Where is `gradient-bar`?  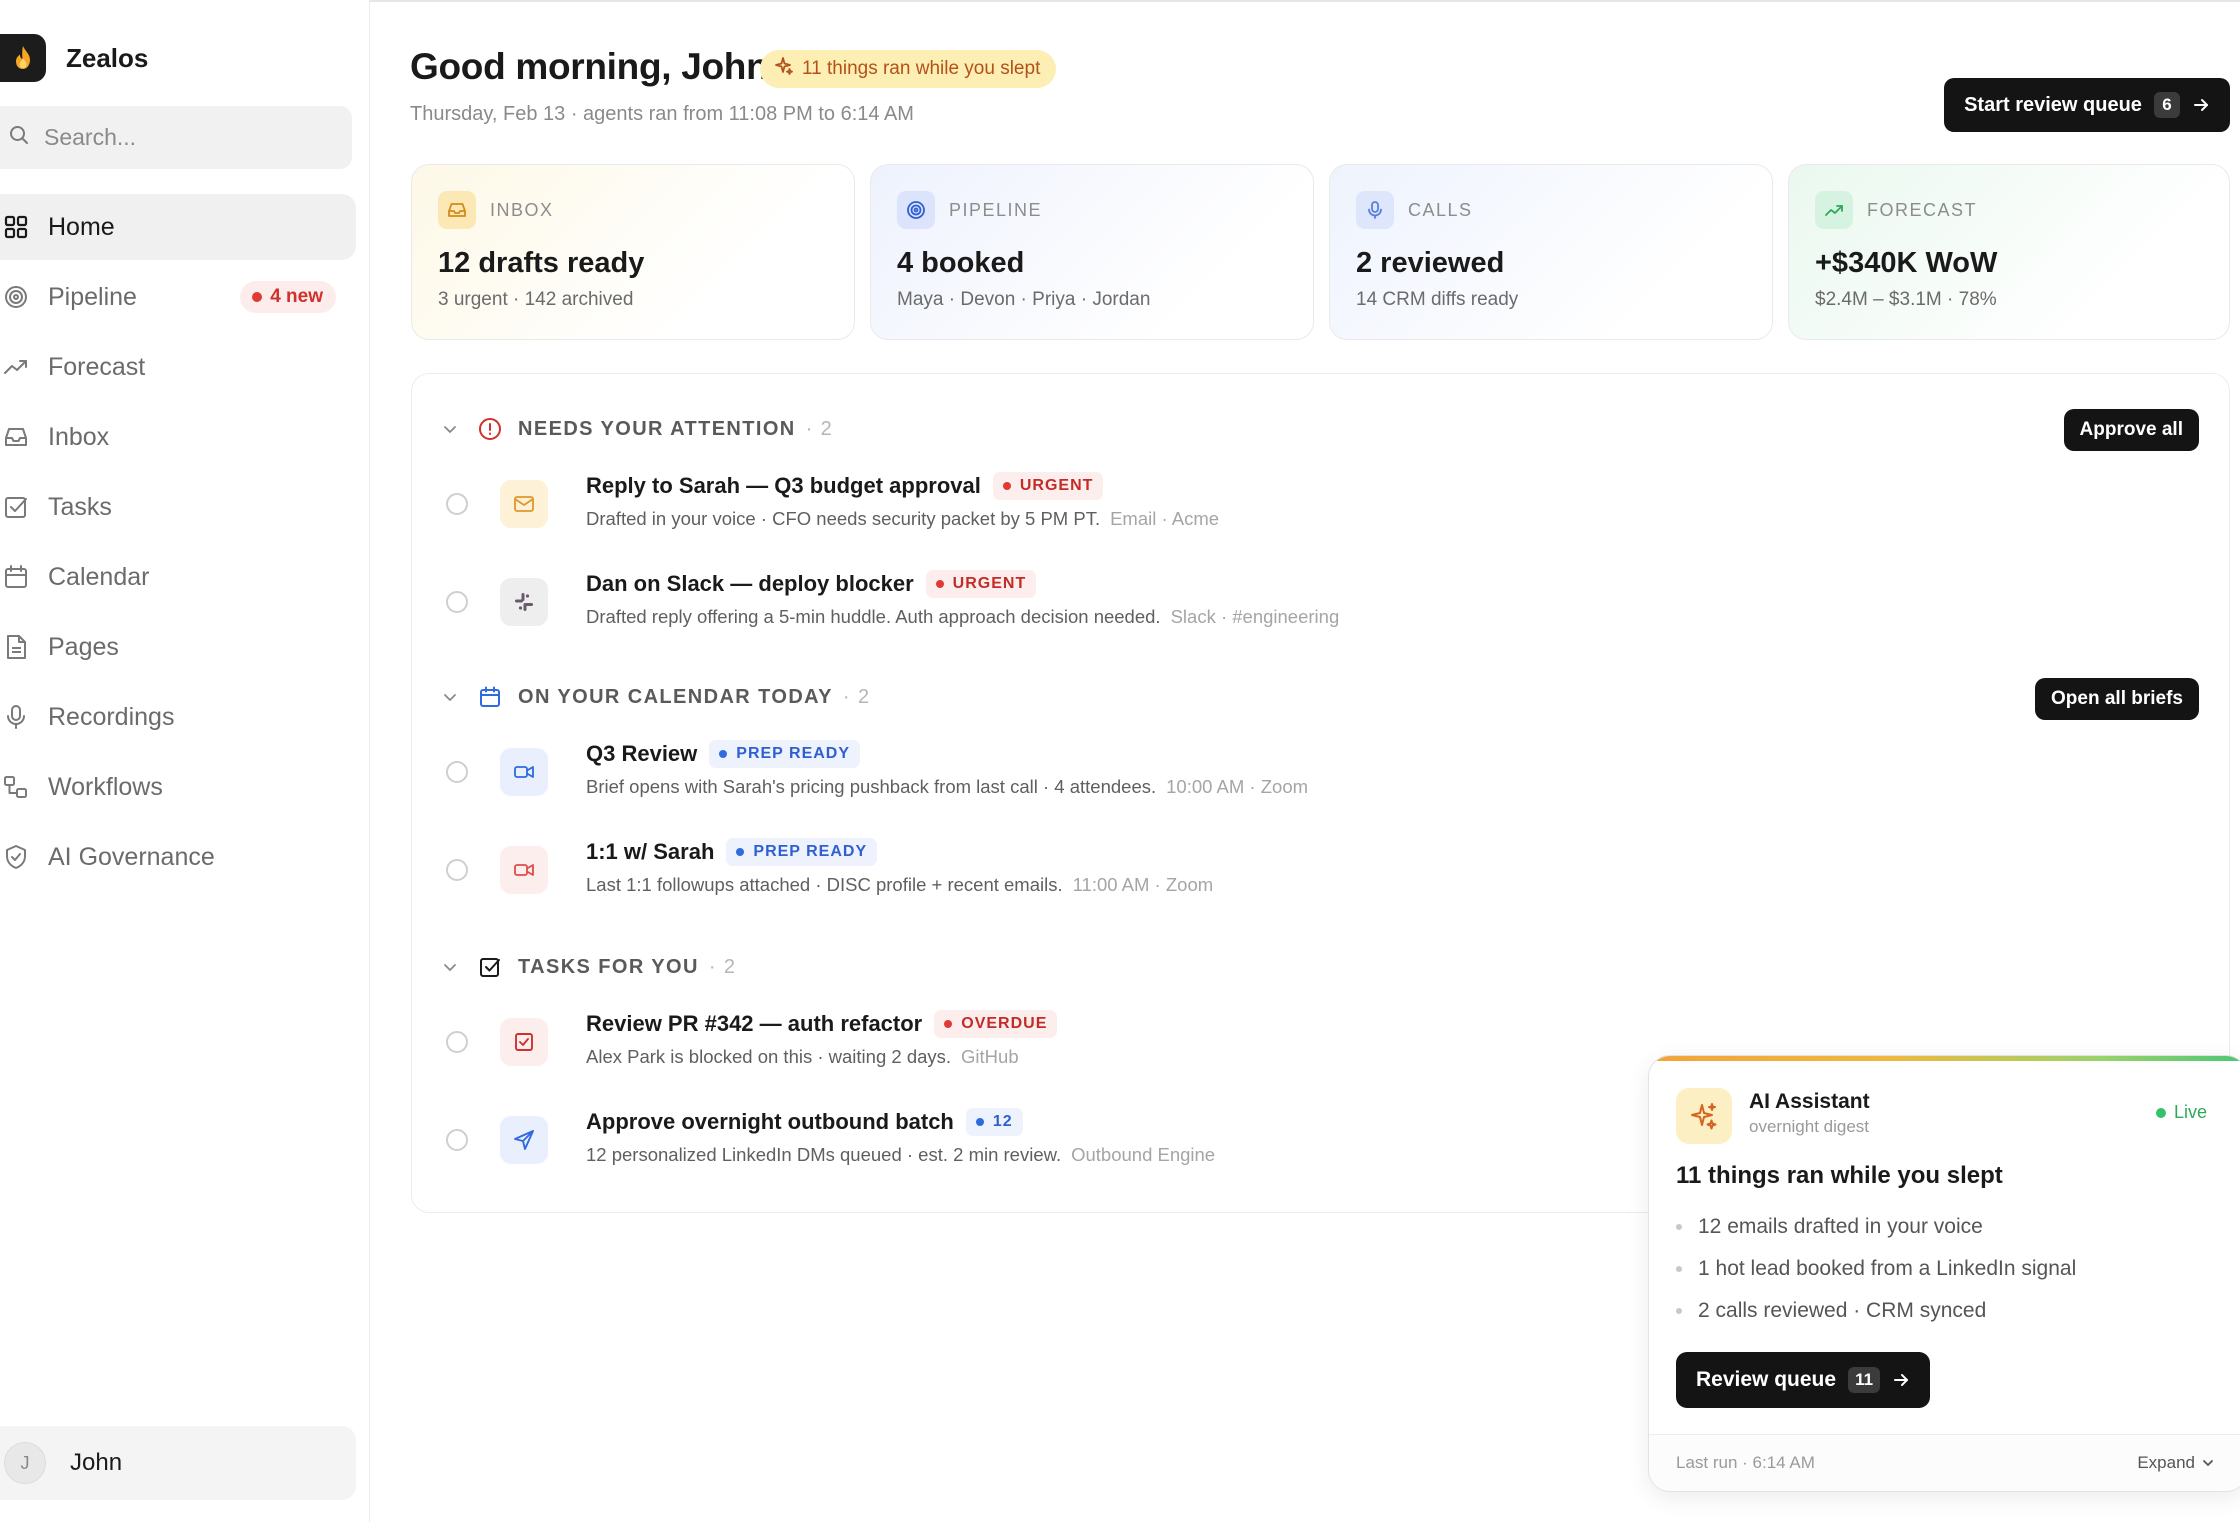 gradient-bar is located at coordinates (1944, 1058).